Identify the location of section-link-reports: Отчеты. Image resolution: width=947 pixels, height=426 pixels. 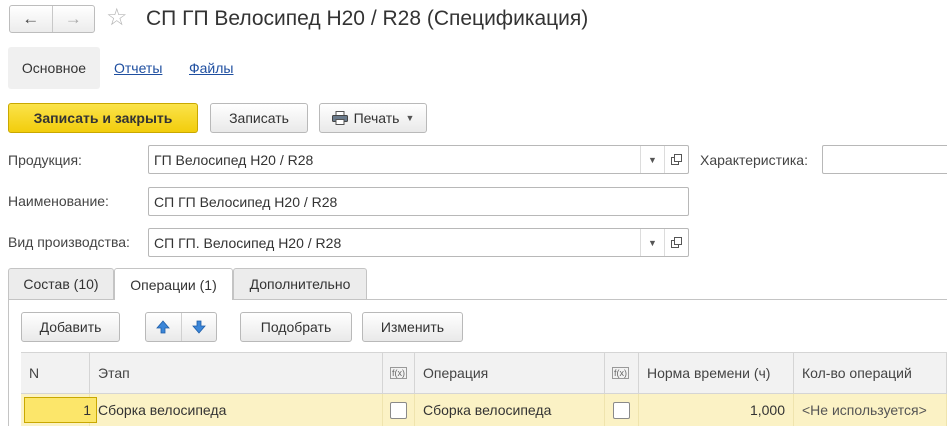
(138, 68).